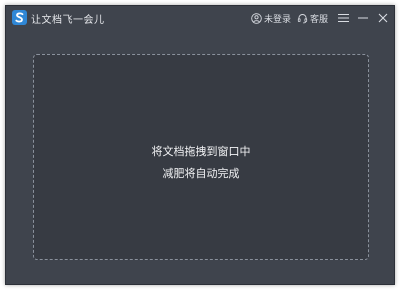  What do you see at coordinates (302, 18) in the screenshot?
I see `headset-icon` at bounding box center [302, 18].